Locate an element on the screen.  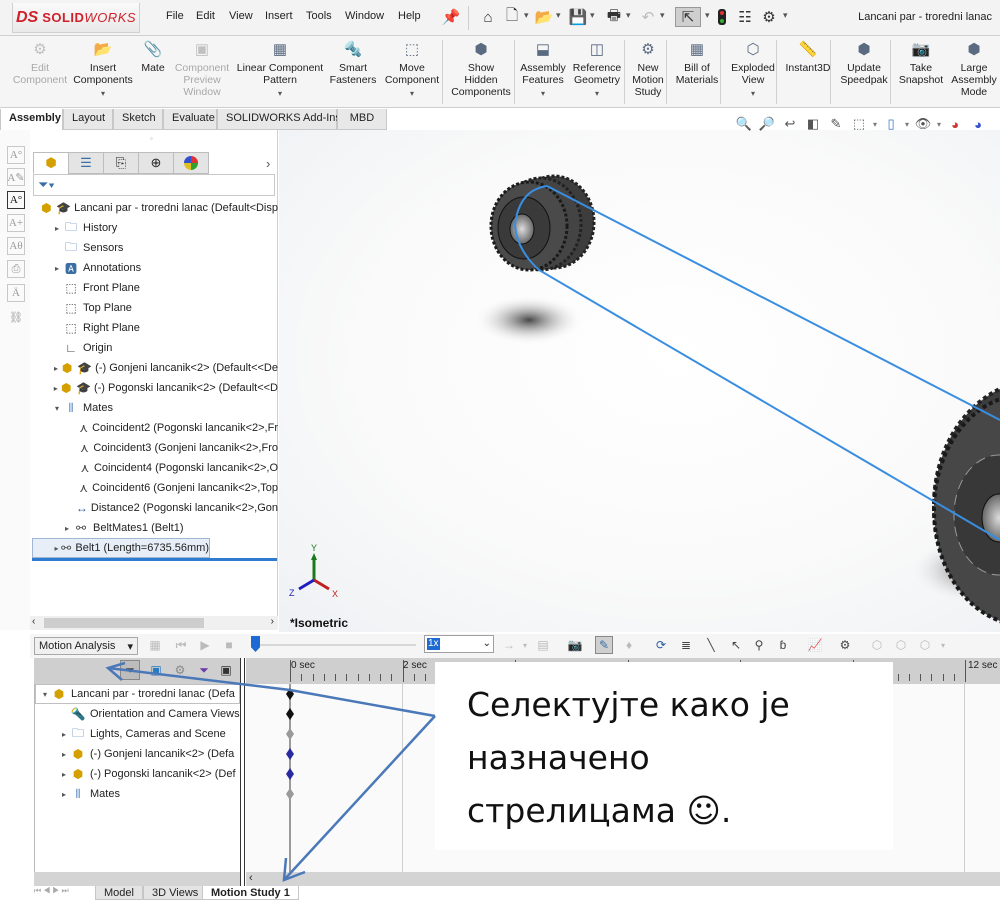
apply-scene-icon: ◕ is located at coordinates (978, 124).